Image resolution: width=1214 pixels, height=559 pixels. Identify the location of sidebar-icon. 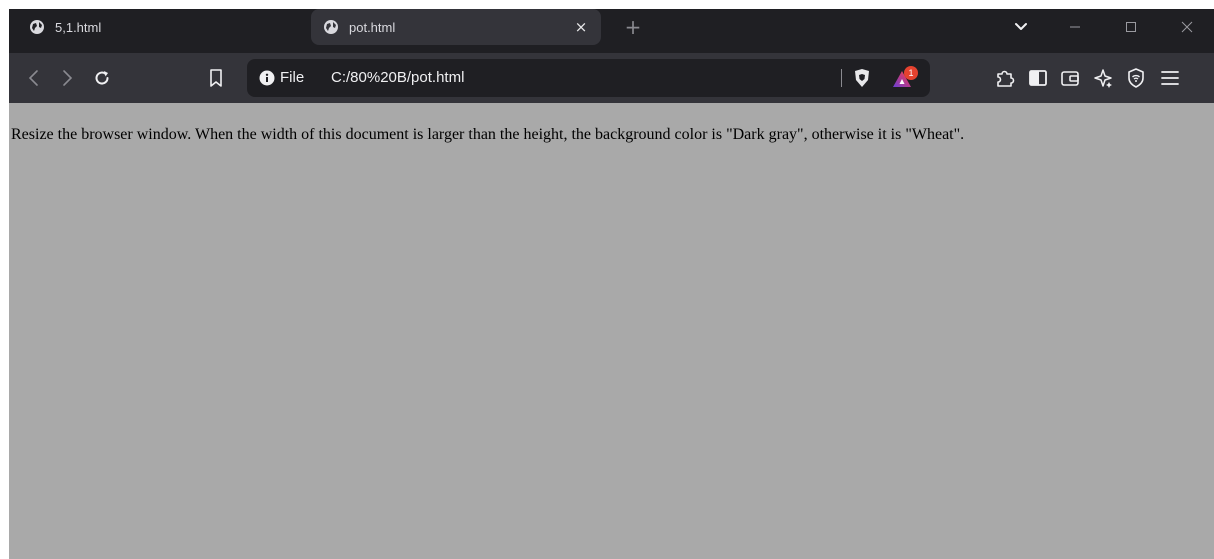
(1038, 78).